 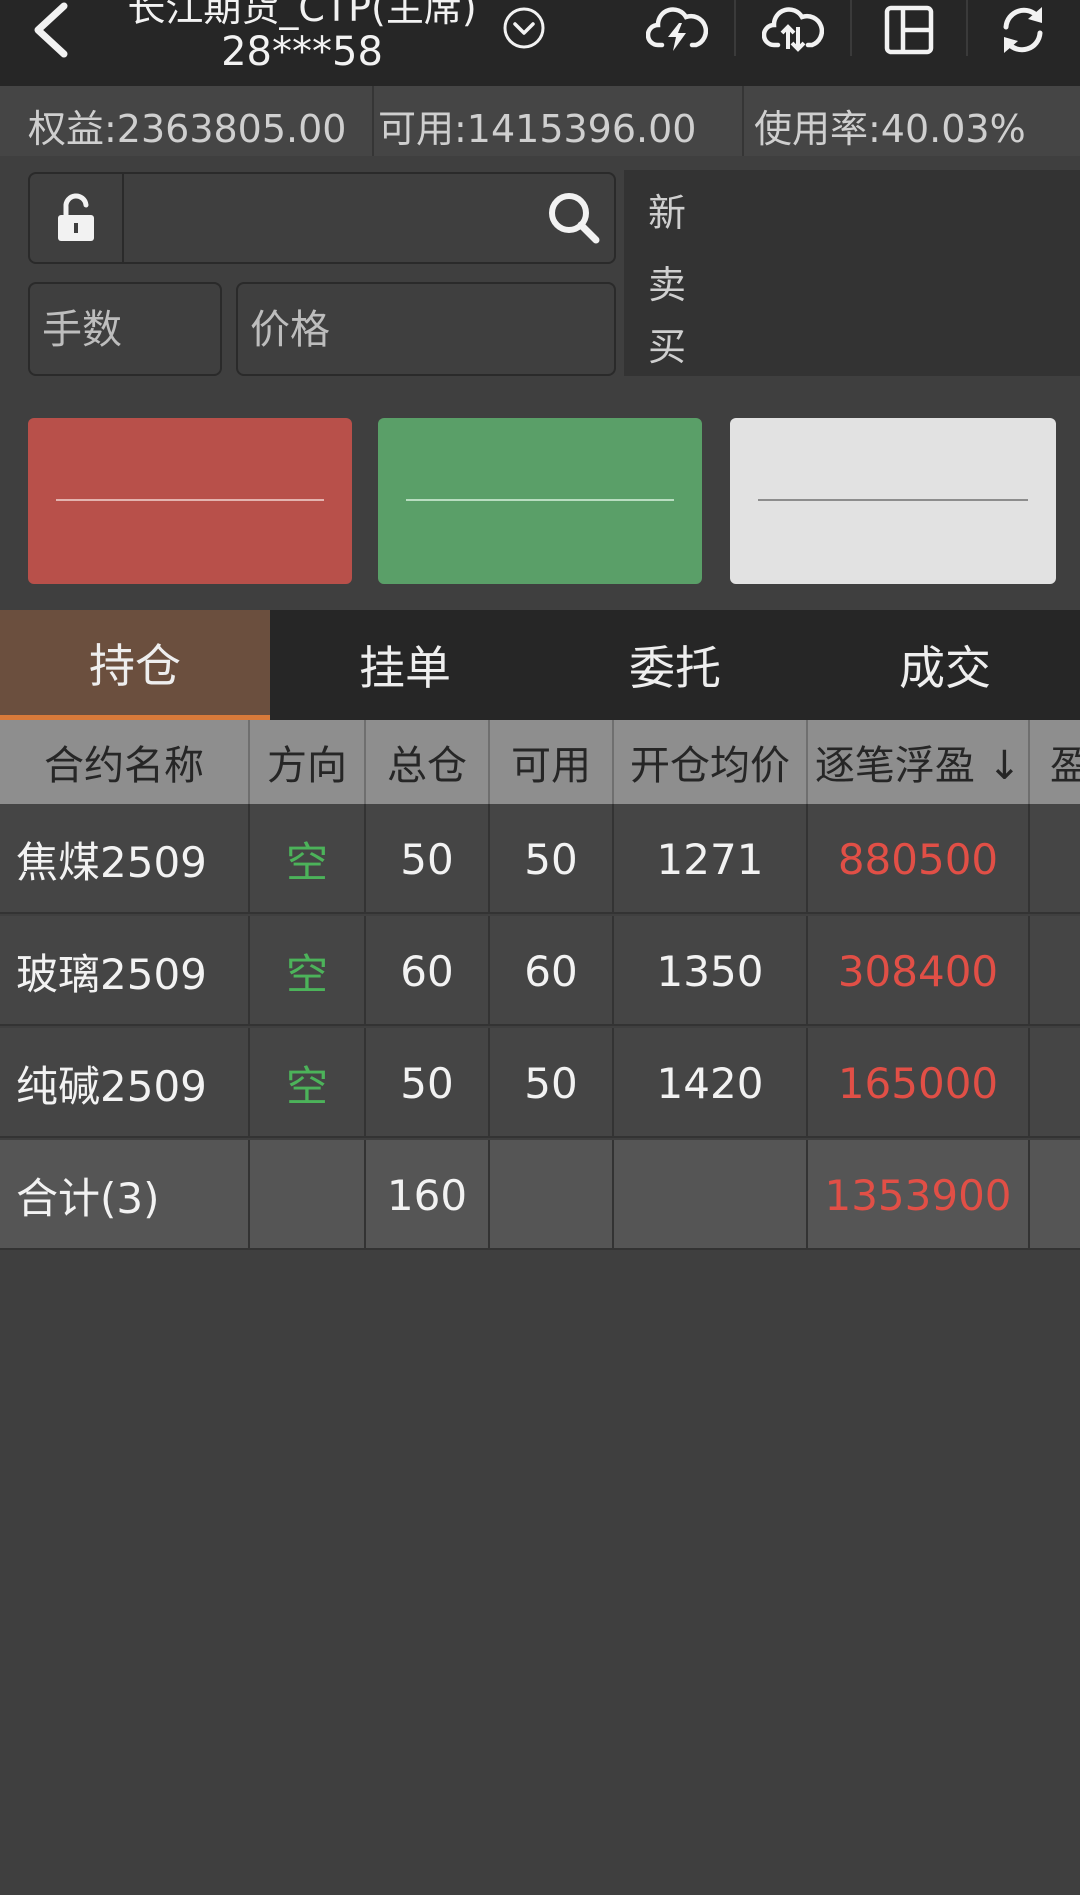 What do you see at coordinates (919, 859) in the screenshot?
I see `floating-pnl: 880500` at bounding box center [919, 859].